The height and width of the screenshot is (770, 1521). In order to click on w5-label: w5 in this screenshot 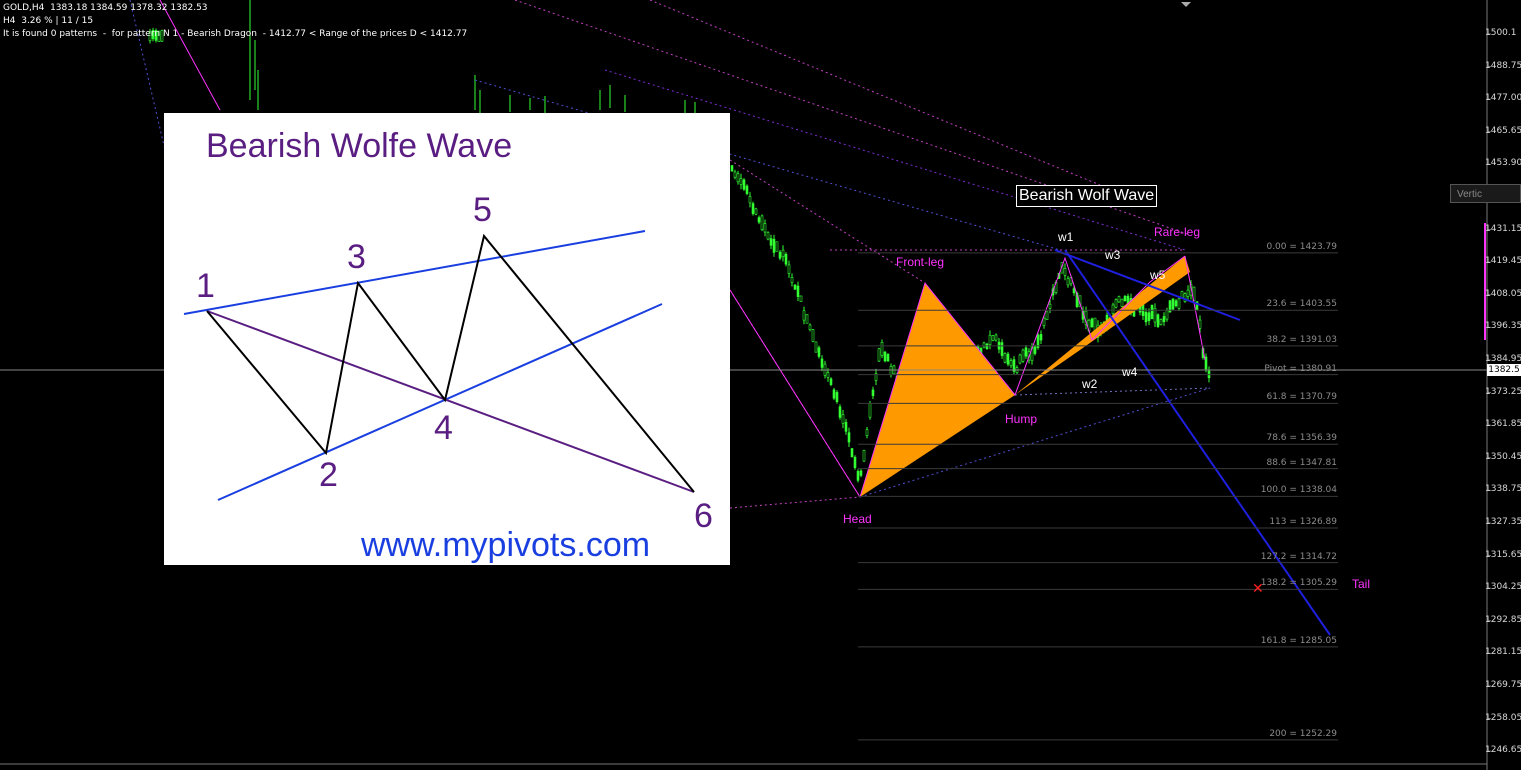, I will do `click(1158, 275)`.